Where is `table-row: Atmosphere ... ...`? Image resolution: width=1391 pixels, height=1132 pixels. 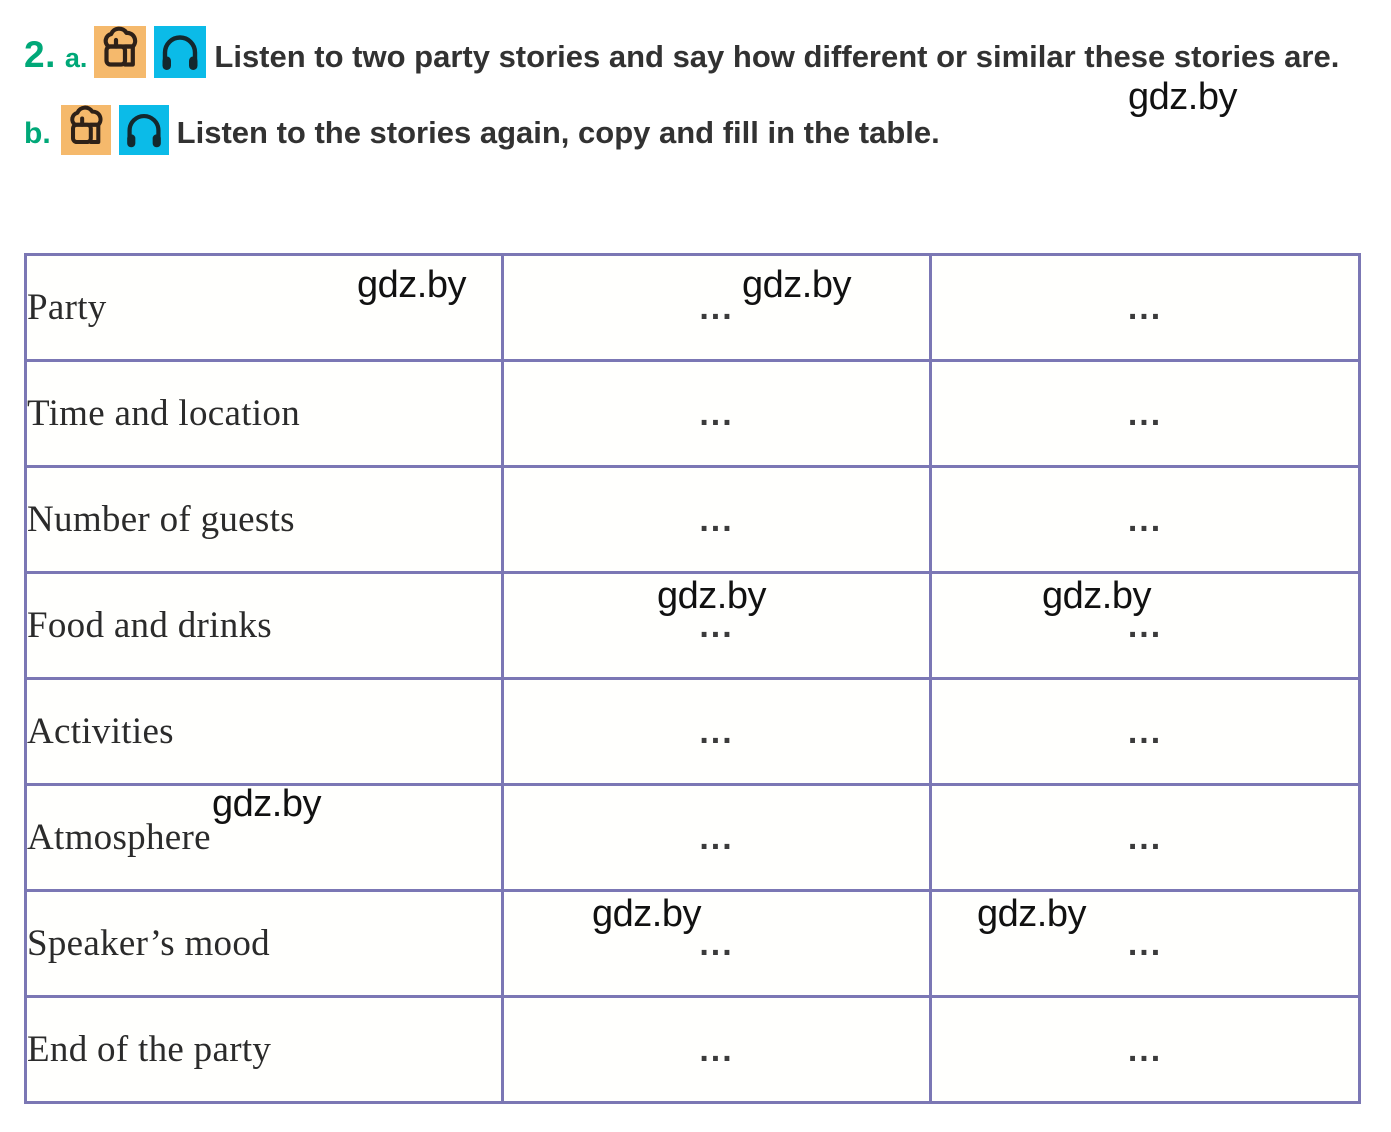
table-row: Atmosphere ... ... is located at coordinates (692, 837).